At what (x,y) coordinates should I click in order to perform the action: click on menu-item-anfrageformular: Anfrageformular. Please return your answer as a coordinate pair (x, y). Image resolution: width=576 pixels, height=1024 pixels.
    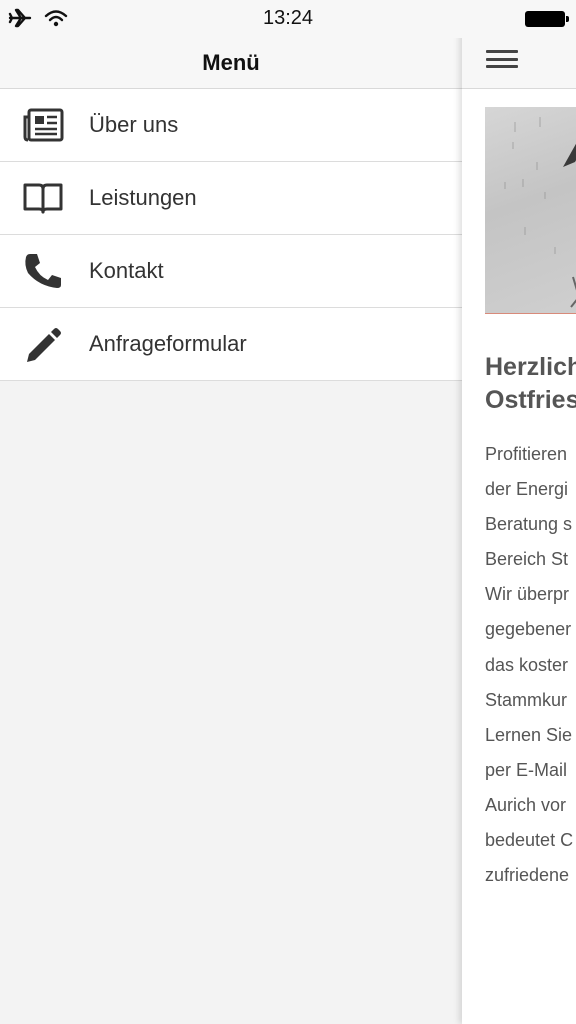
    Looking at the image, I should click on (231, 344).